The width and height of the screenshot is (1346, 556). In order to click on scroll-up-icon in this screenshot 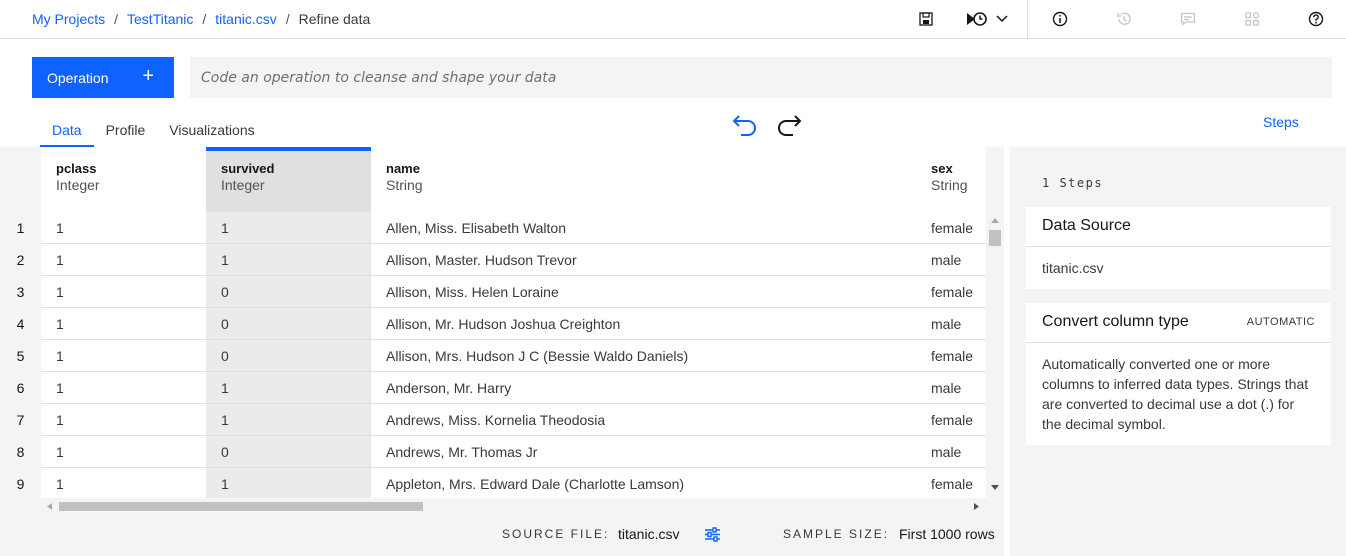, I will do `click(995, 220)`.